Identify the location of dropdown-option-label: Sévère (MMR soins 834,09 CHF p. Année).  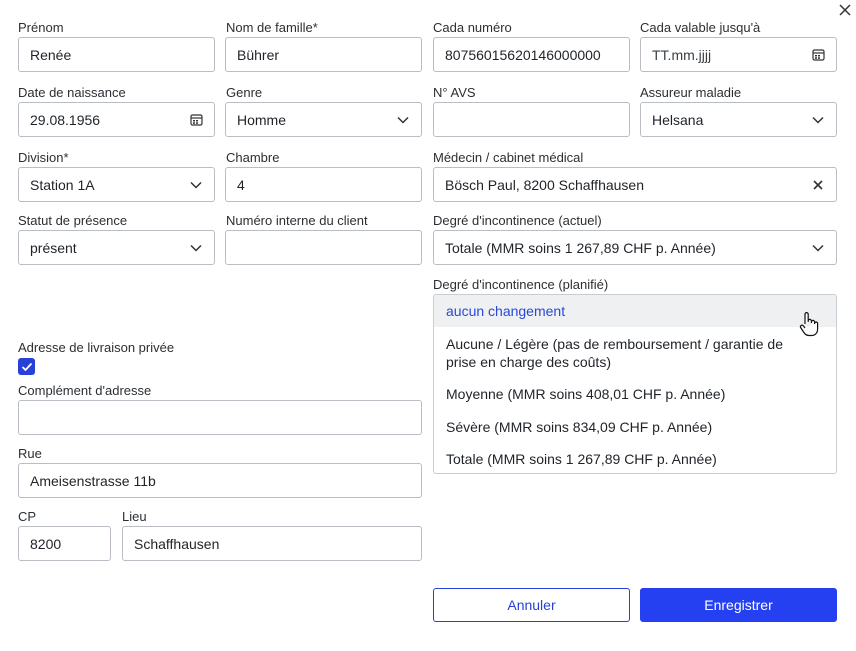
(579, 427).